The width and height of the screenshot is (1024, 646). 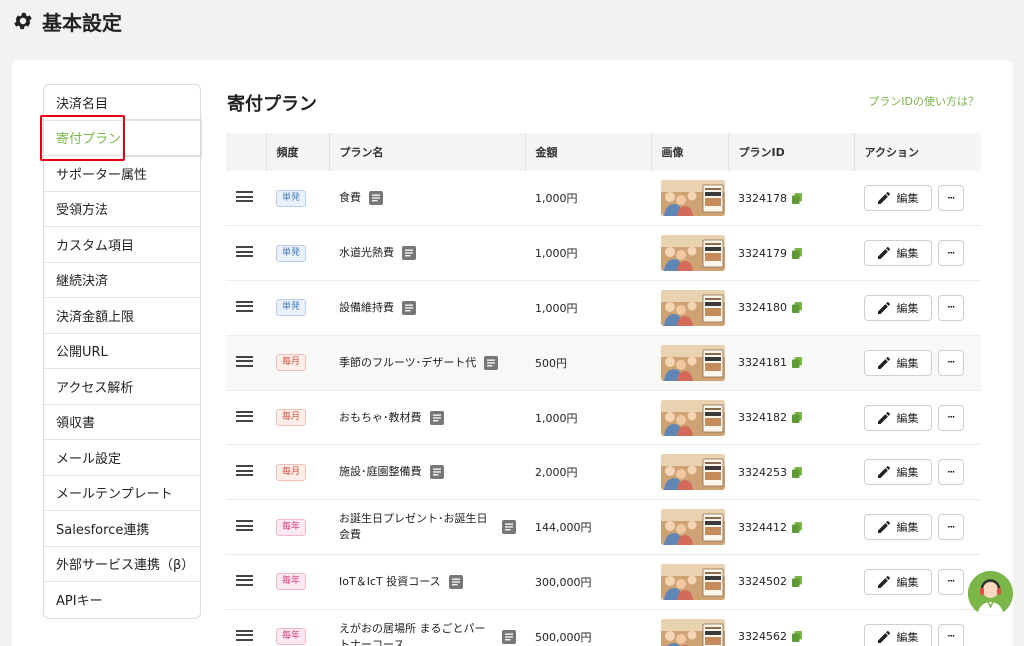 What do you see at coordinates (791, 527) in the screenshot?
I see `plan-id-cell: 3324412` at bounding box center [791, 527].